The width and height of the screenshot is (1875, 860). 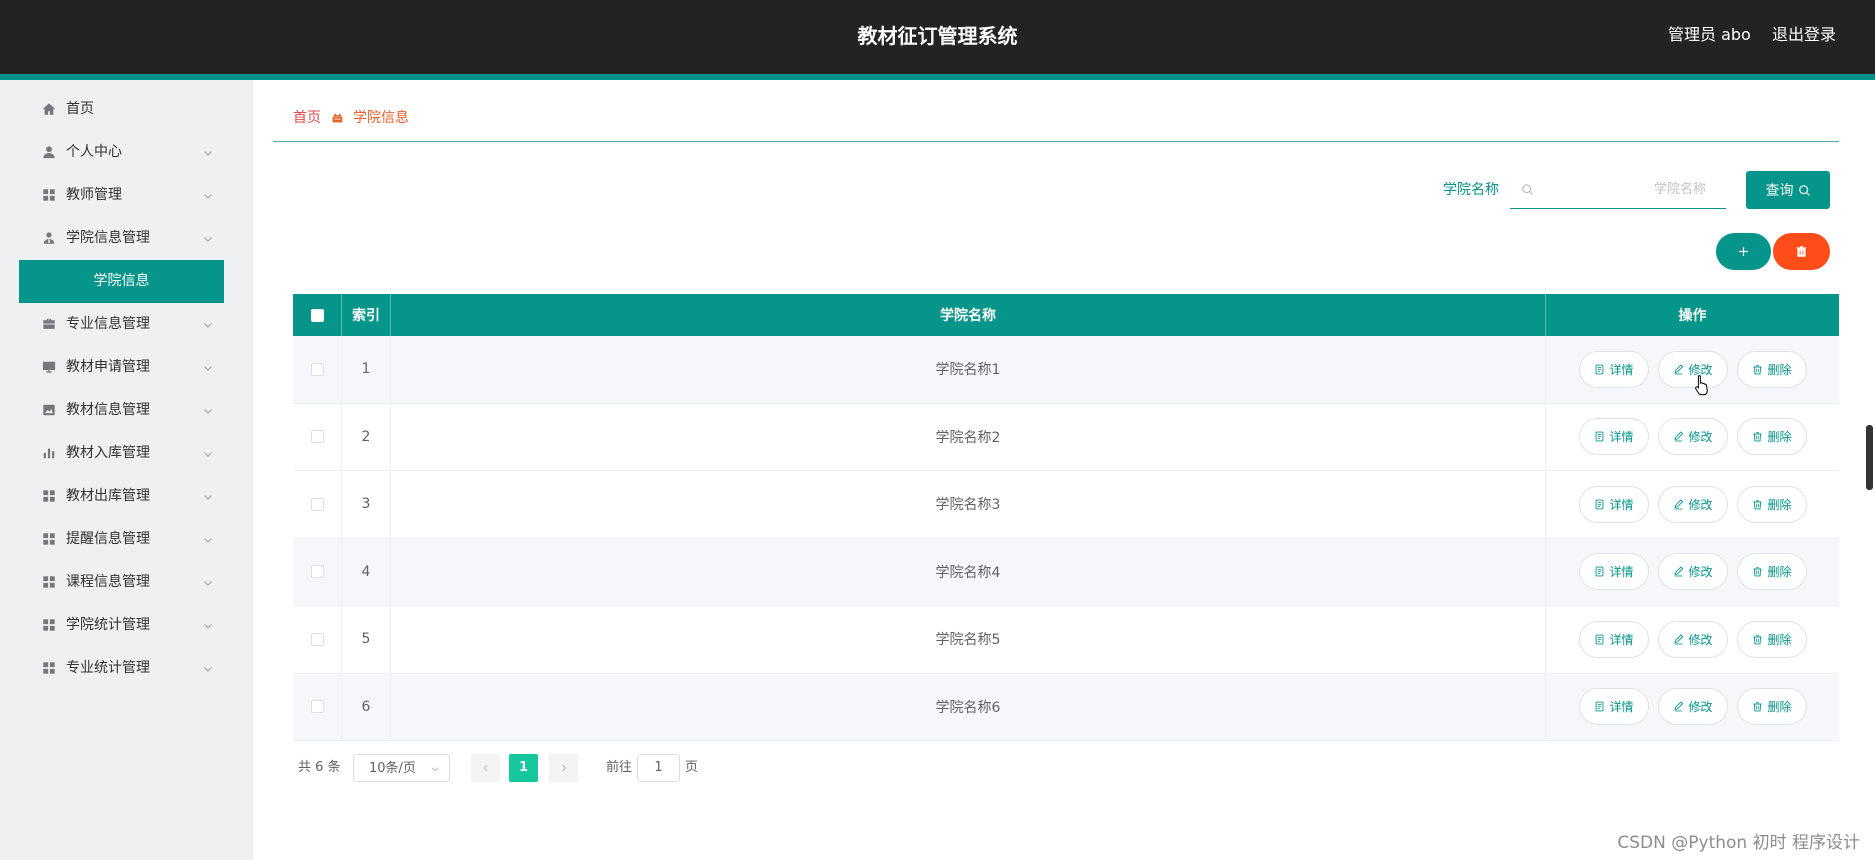 What do you see at coordinates (1788, 190) in the screenshot?
I see `search-button: 查询` at bounding box center [1788, 190].